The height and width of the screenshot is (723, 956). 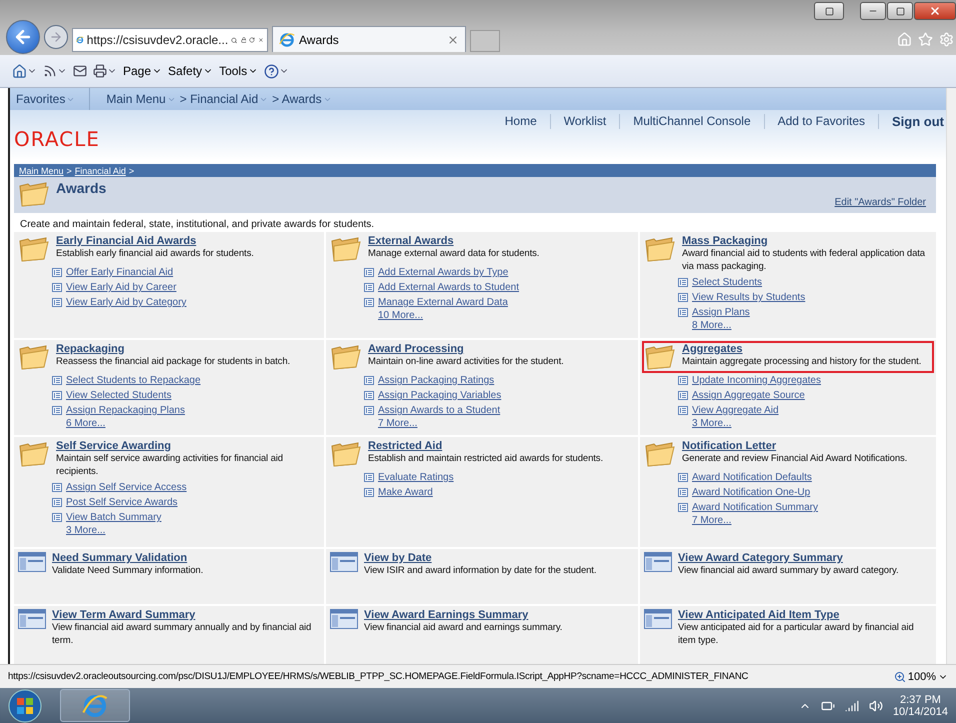 I want to click on breadcrumb-link: Financial Aid, so click(x=100, y=171).